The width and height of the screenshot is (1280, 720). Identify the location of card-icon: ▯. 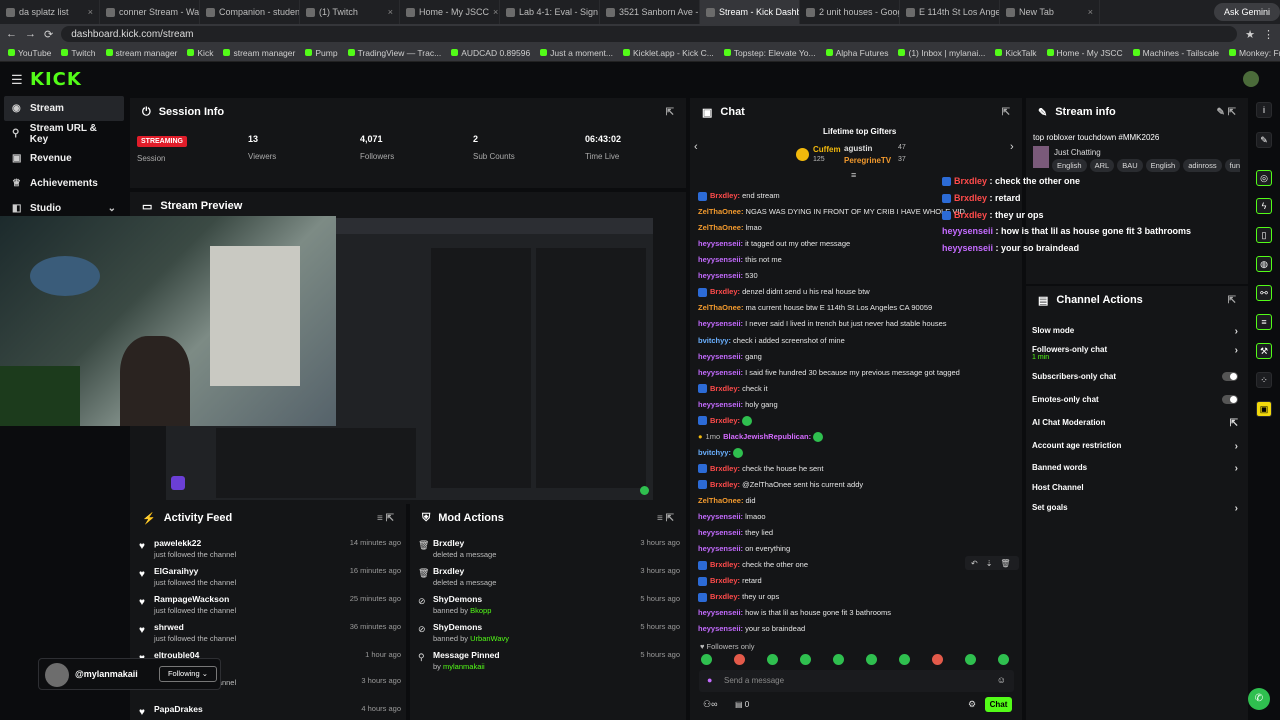
(1264, 235).